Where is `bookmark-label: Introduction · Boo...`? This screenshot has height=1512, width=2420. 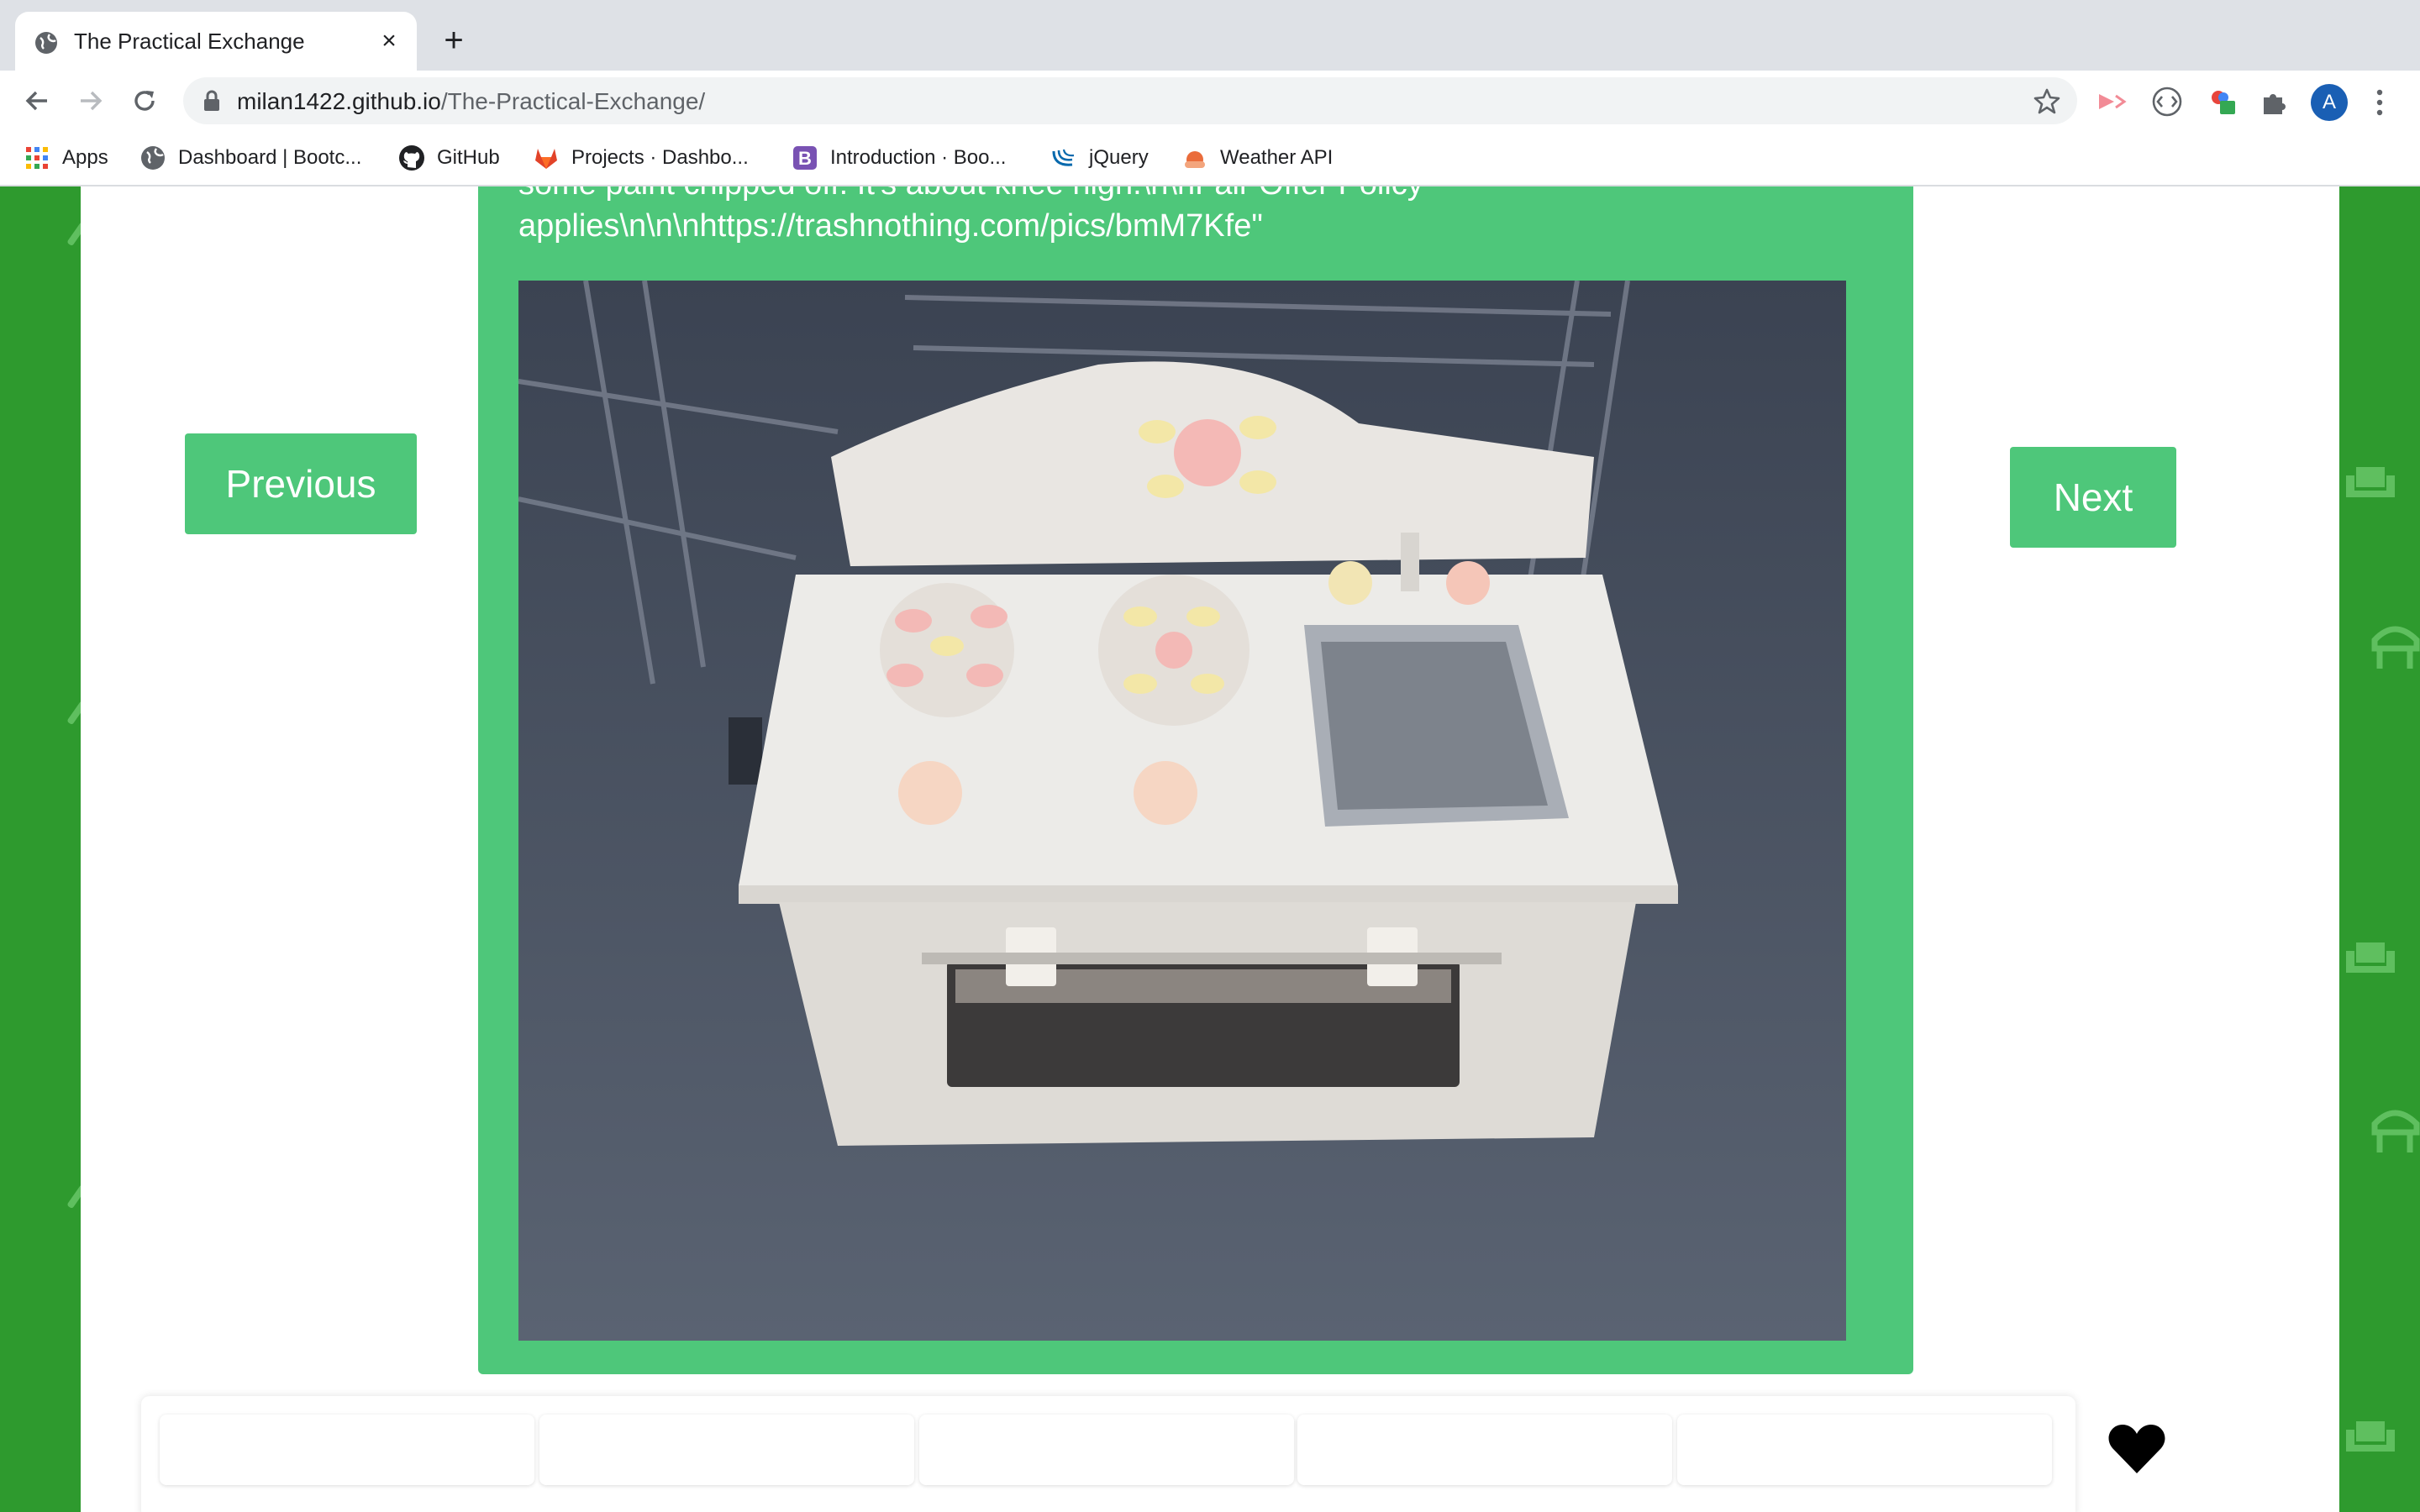 bookmark-label: Introduction · Boo... is located at coordinates (918, 157).